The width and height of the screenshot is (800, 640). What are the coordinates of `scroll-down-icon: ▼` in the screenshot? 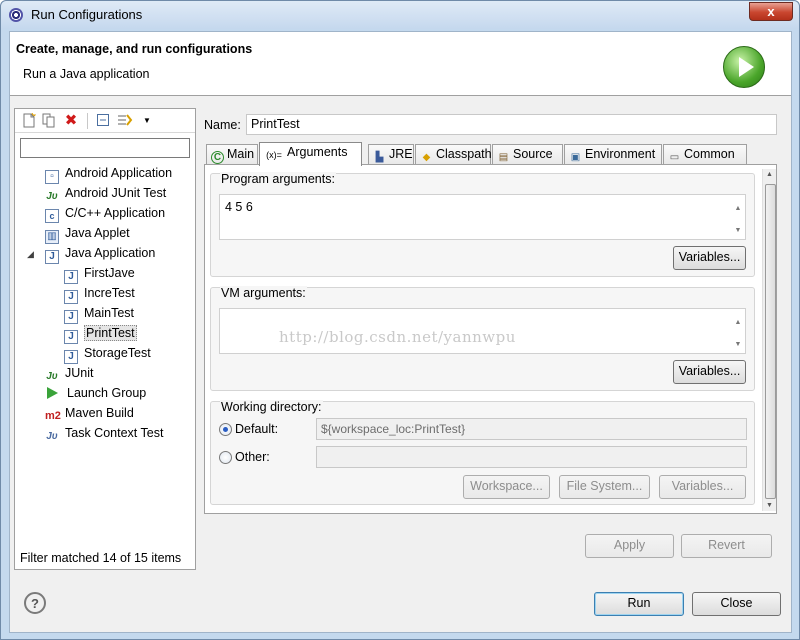 It's located at (769, 505).